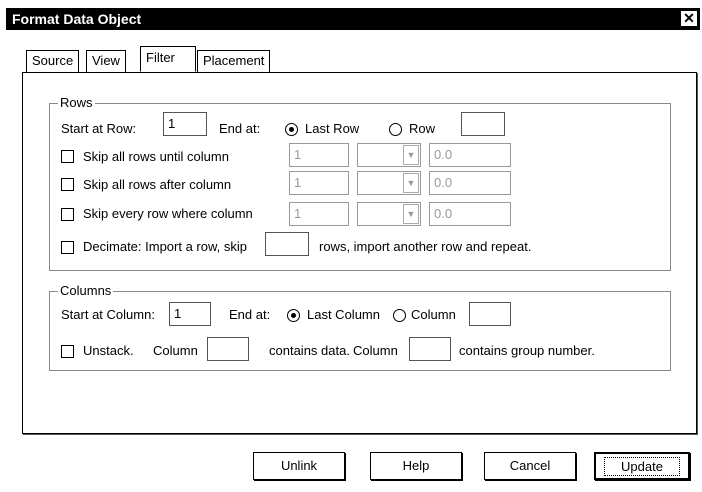 This screenshot has width=702, height=492. What do you see at coordinates (399, 315) in the screenshot?
I see `column-radio` at bounding box center [399, 315].